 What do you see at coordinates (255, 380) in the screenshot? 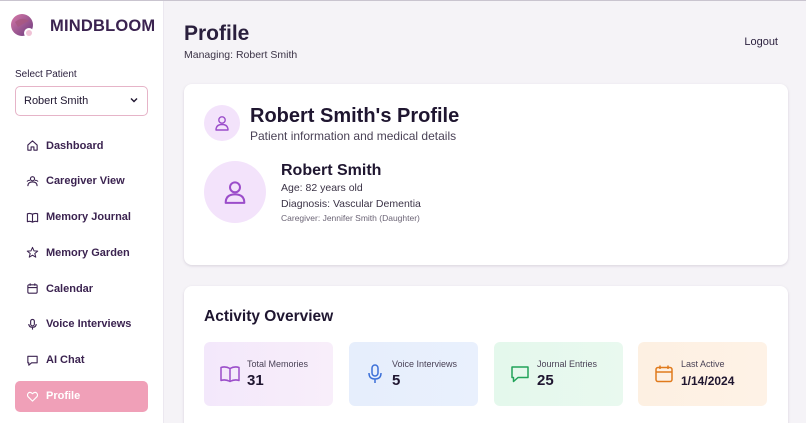
I see `stat-value: 31` at bounding box center [255, 380].